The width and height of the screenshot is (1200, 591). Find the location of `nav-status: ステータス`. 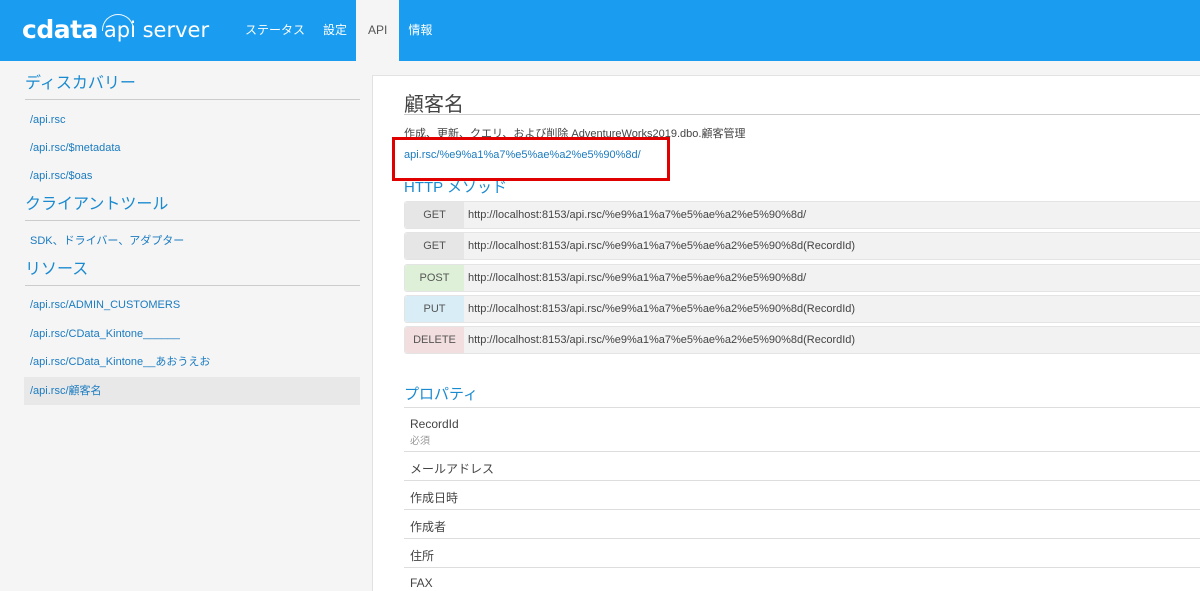

nav-status: ステータス is located at coordinates (275, 30).